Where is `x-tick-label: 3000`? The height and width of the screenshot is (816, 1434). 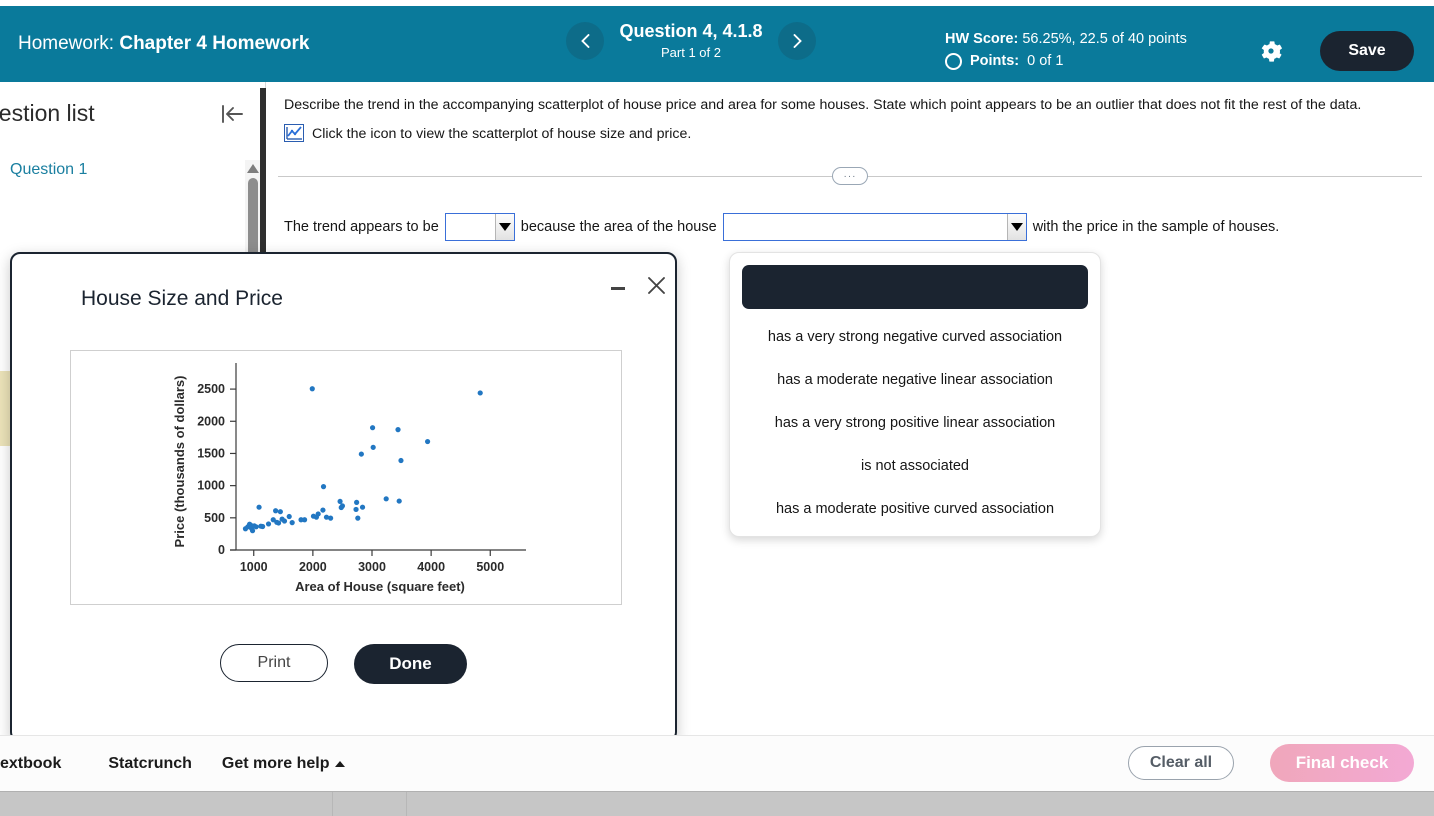 x-tick-label: 3000 is located at coordinates (372, 567).